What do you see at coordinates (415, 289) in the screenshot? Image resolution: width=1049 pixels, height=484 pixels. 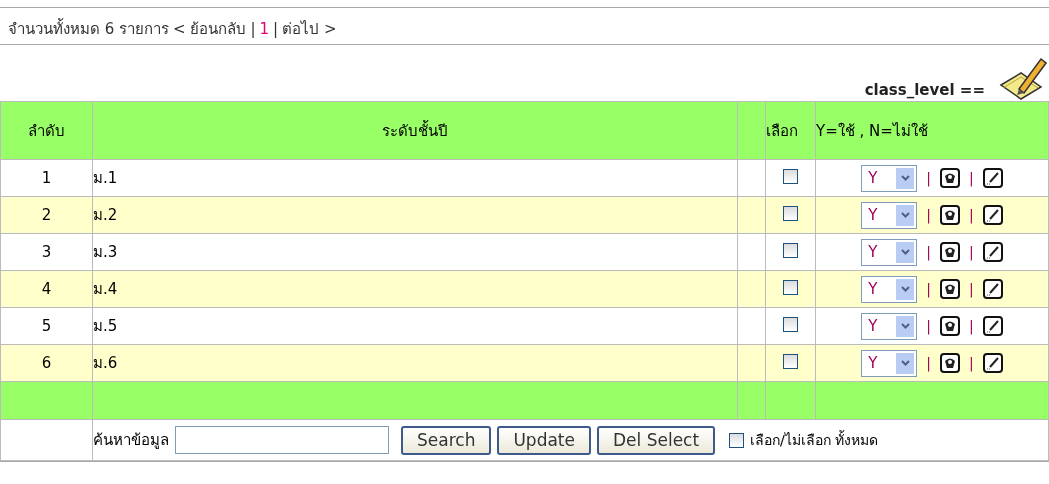 I see `table-cell: ม.4` at bounding box center [415, 289].